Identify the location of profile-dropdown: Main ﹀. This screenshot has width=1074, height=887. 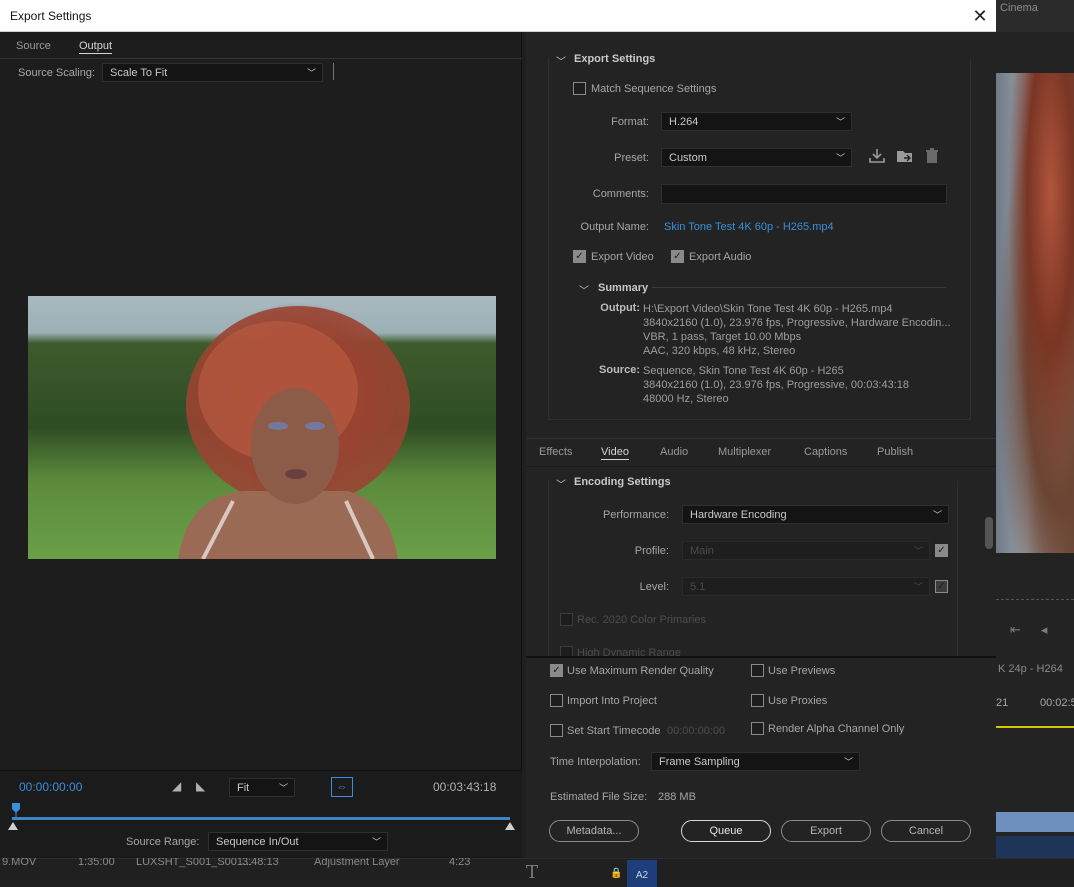
(806, 550).